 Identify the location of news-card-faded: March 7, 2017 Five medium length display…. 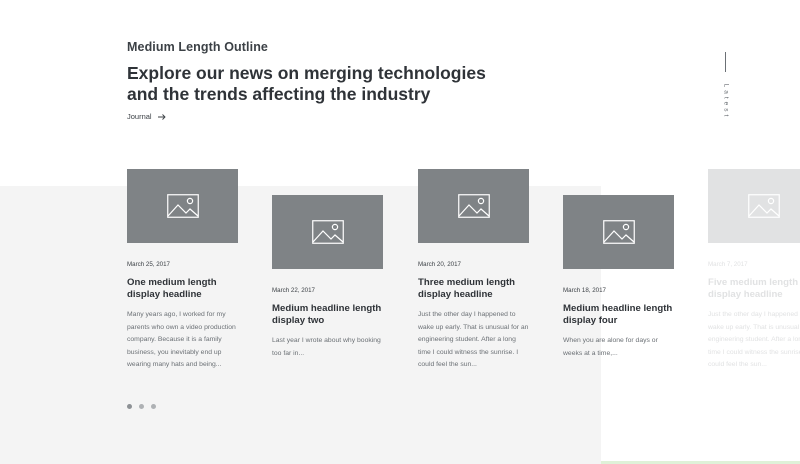
(754, 270).